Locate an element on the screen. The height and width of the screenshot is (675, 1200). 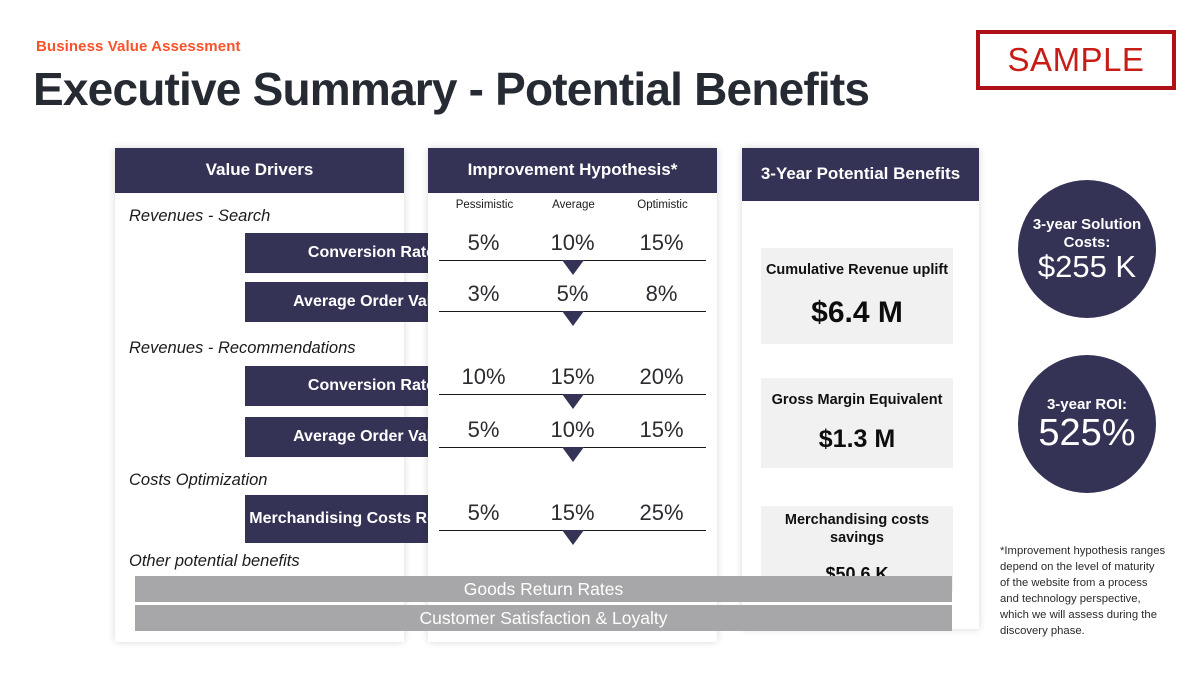
benefit-card-value: $1.3 M is located at coordinates (857, 439).